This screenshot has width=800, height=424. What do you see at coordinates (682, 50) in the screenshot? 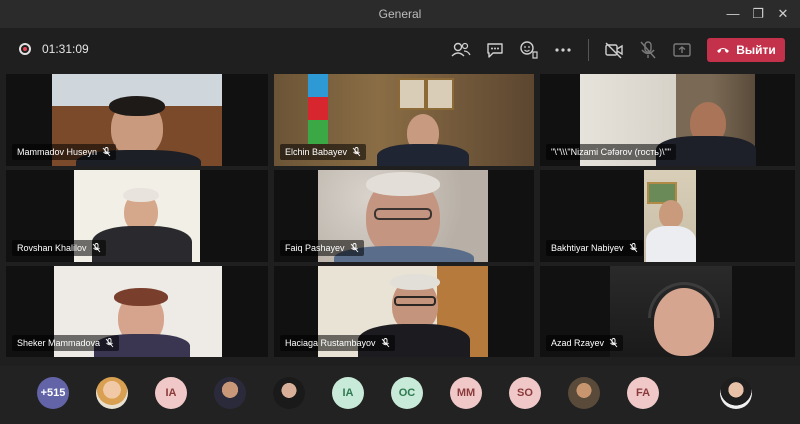
I see `share-screen-icon` at bounding box center [682, 50].